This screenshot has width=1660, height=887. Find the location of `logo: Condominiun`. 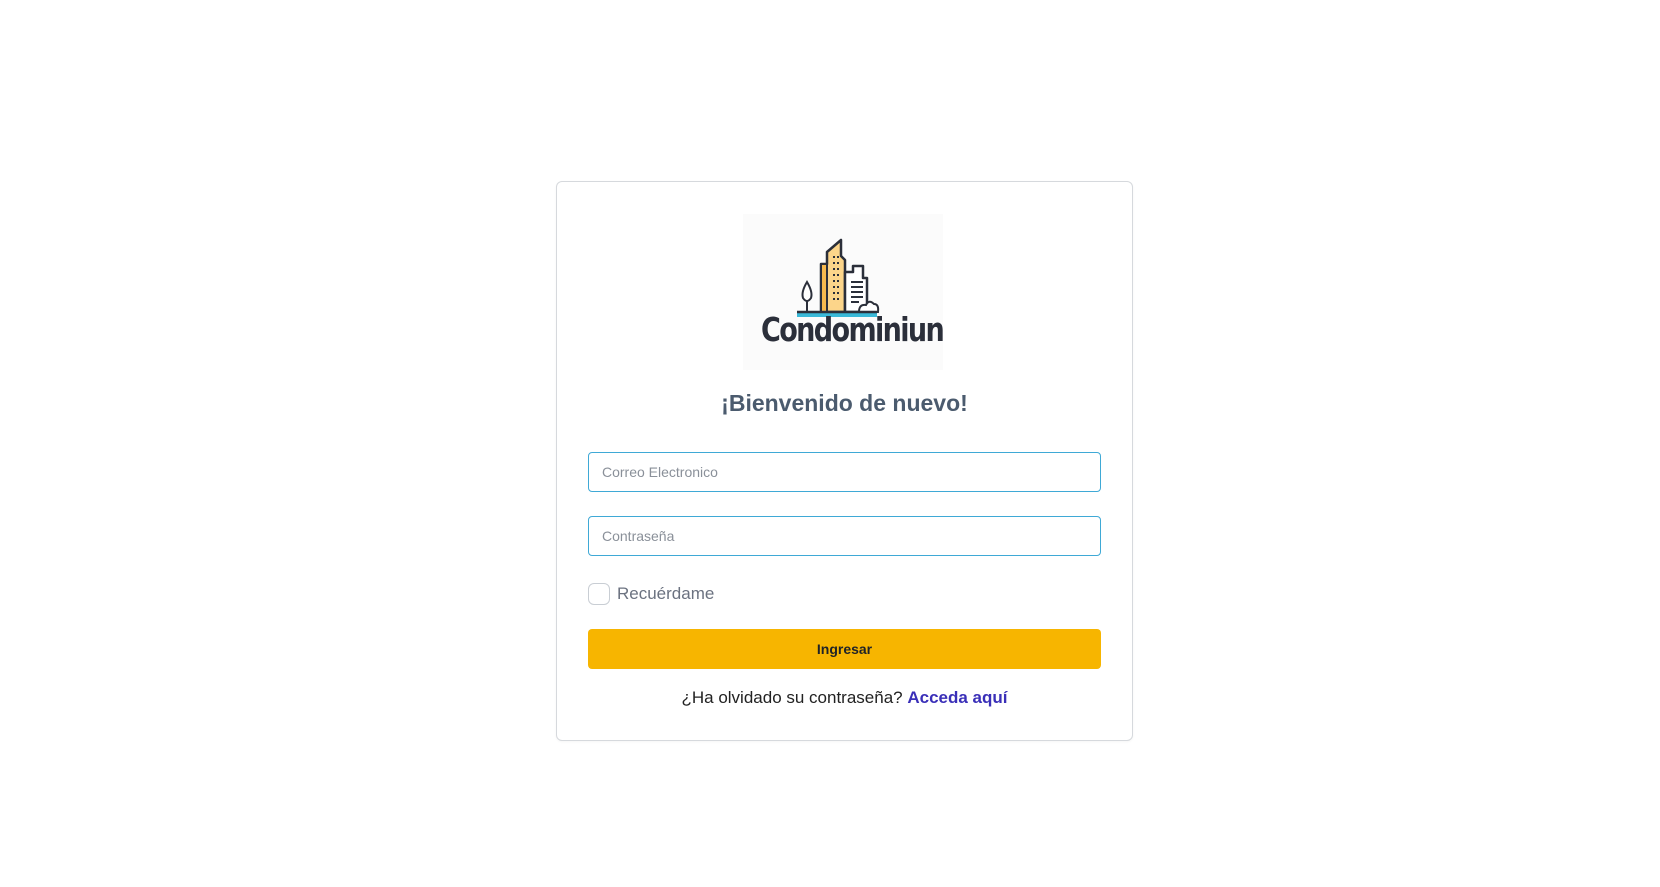

logo: Condominiun is located at coordinates (844, 292).